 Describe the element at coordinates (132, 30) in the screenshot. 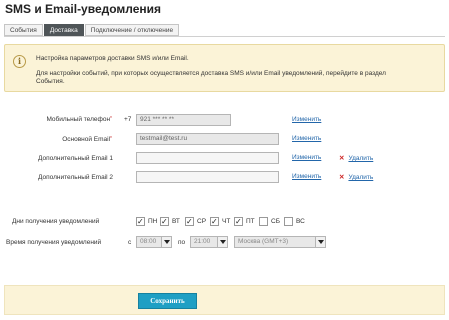

I see `tab-connect-disconnect: Подключение / отключение` at that location.